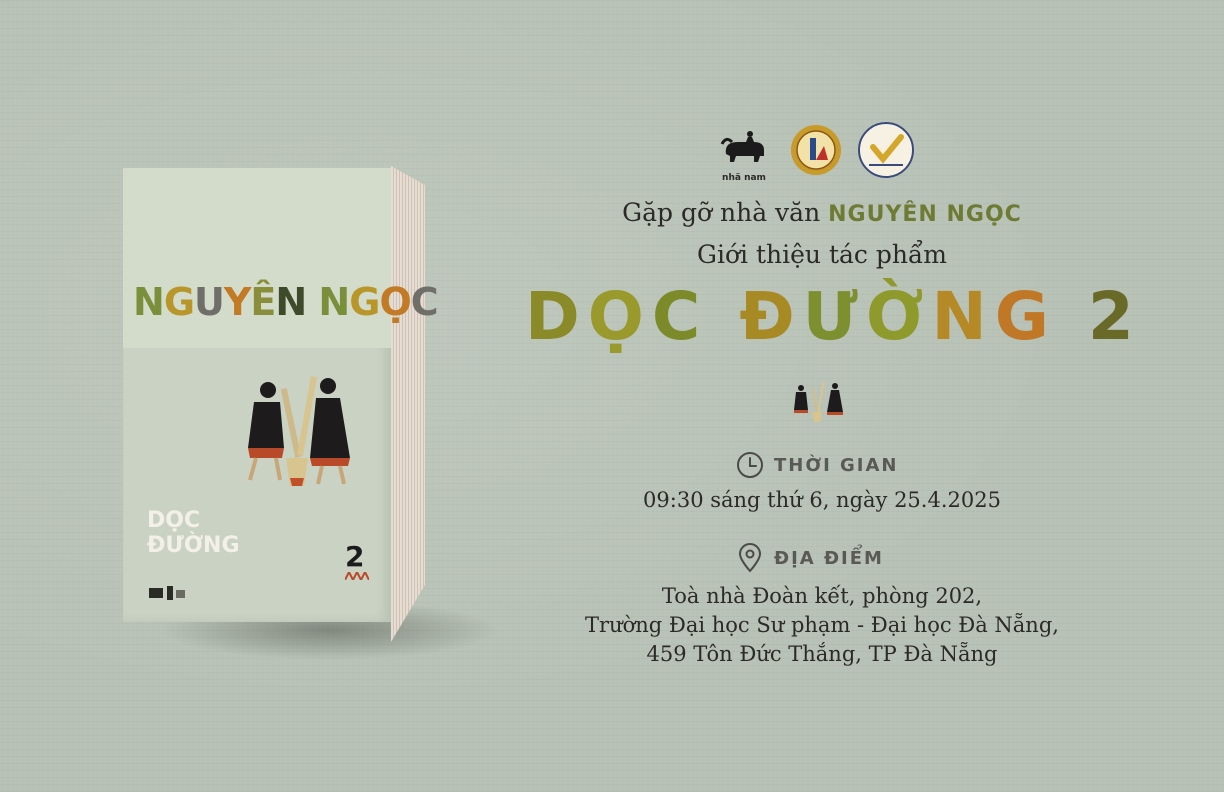 The width and height of the screenshot is (1224, 792). What do you see at coordinates (721, 212) in the screenshot?
I see `intro-prefix: Gặp gỡ nhà văn` at bounding box center [721, 212].